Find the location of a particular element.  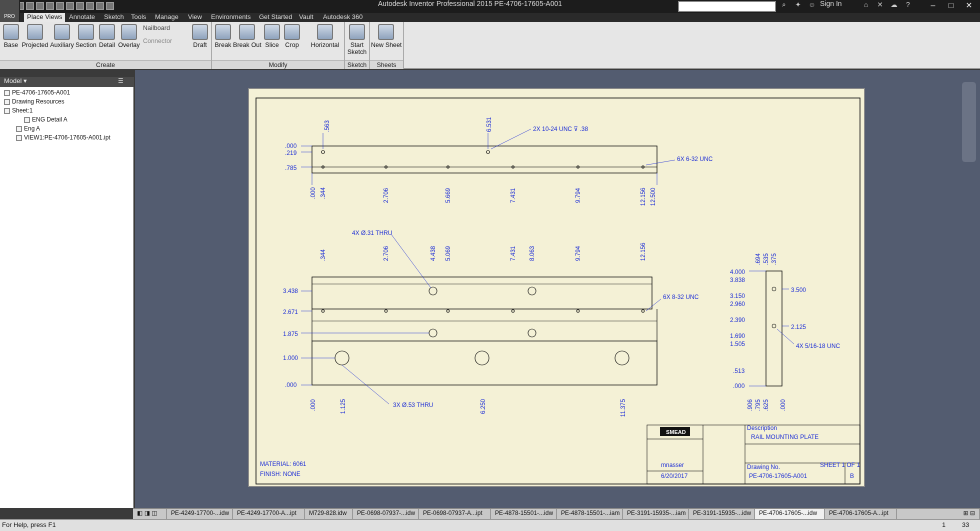

front-view-upper is located at coordinates (482, 293).